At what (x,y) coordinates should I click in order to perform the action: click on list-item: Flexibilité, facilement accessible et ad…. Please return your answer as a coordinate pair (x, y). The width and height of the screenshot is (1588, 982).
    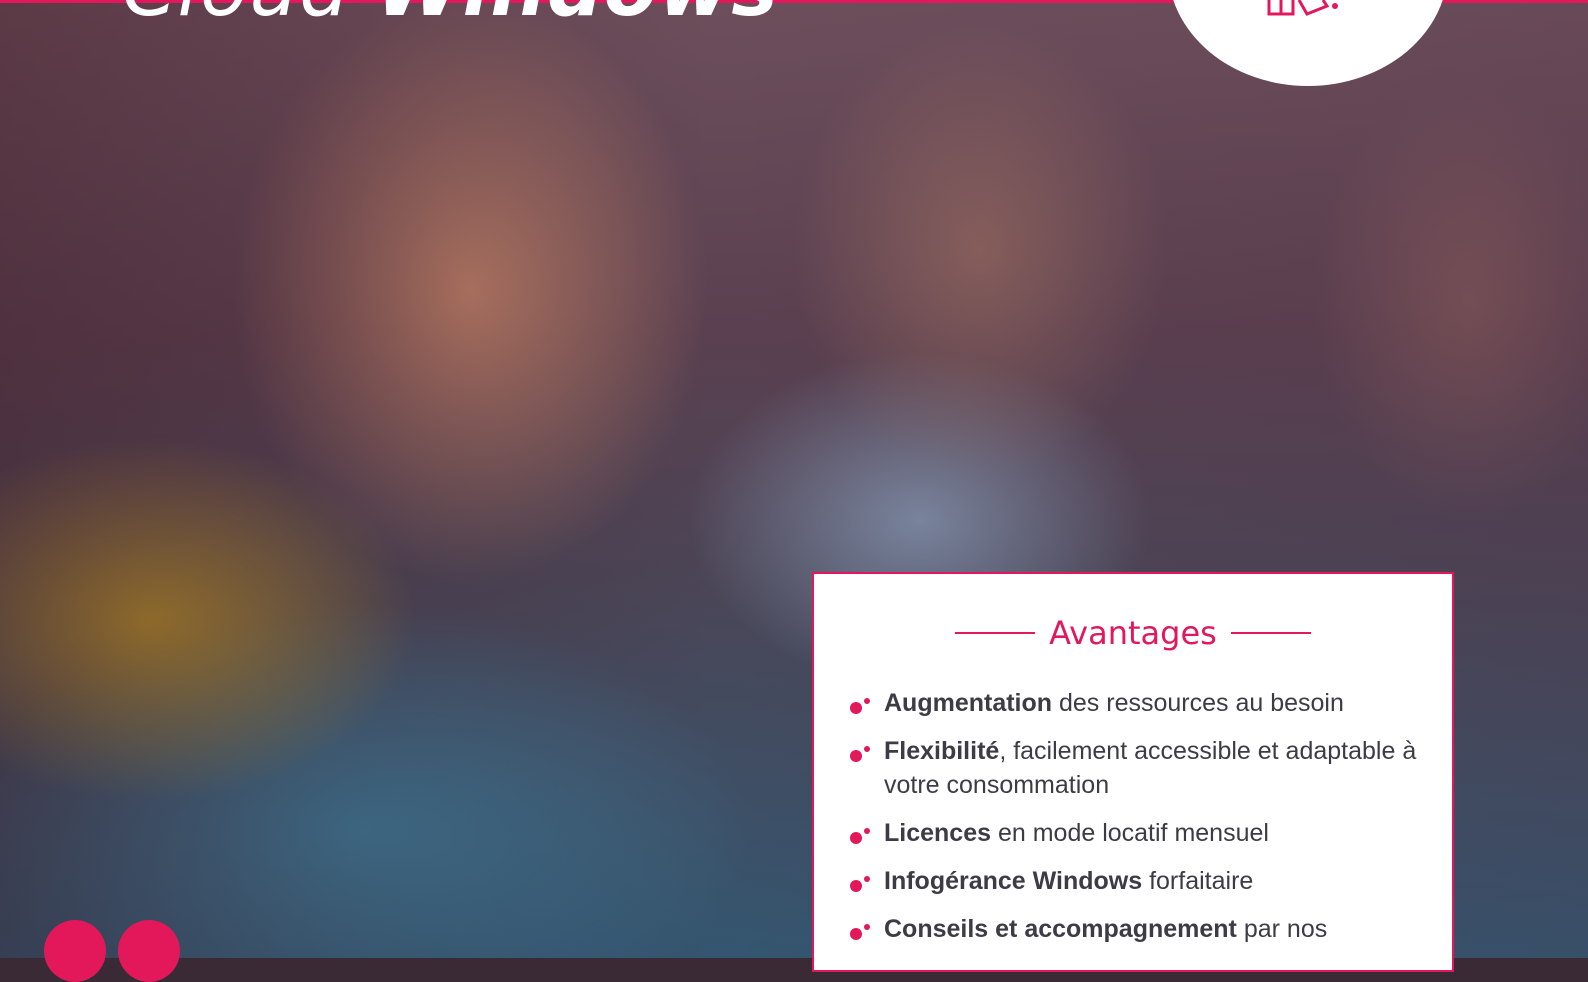
    Looking at the image, I should click on (1143, 768).